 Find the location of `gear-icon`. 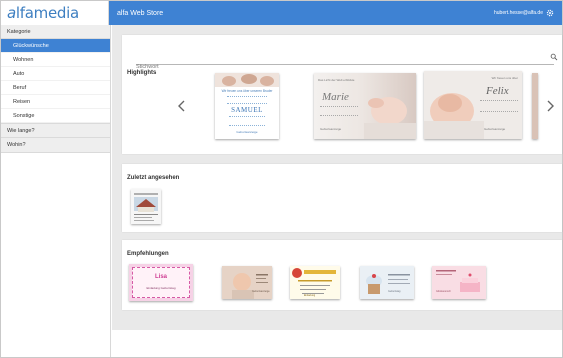

gear-icon is located at coordinates (550, 13).